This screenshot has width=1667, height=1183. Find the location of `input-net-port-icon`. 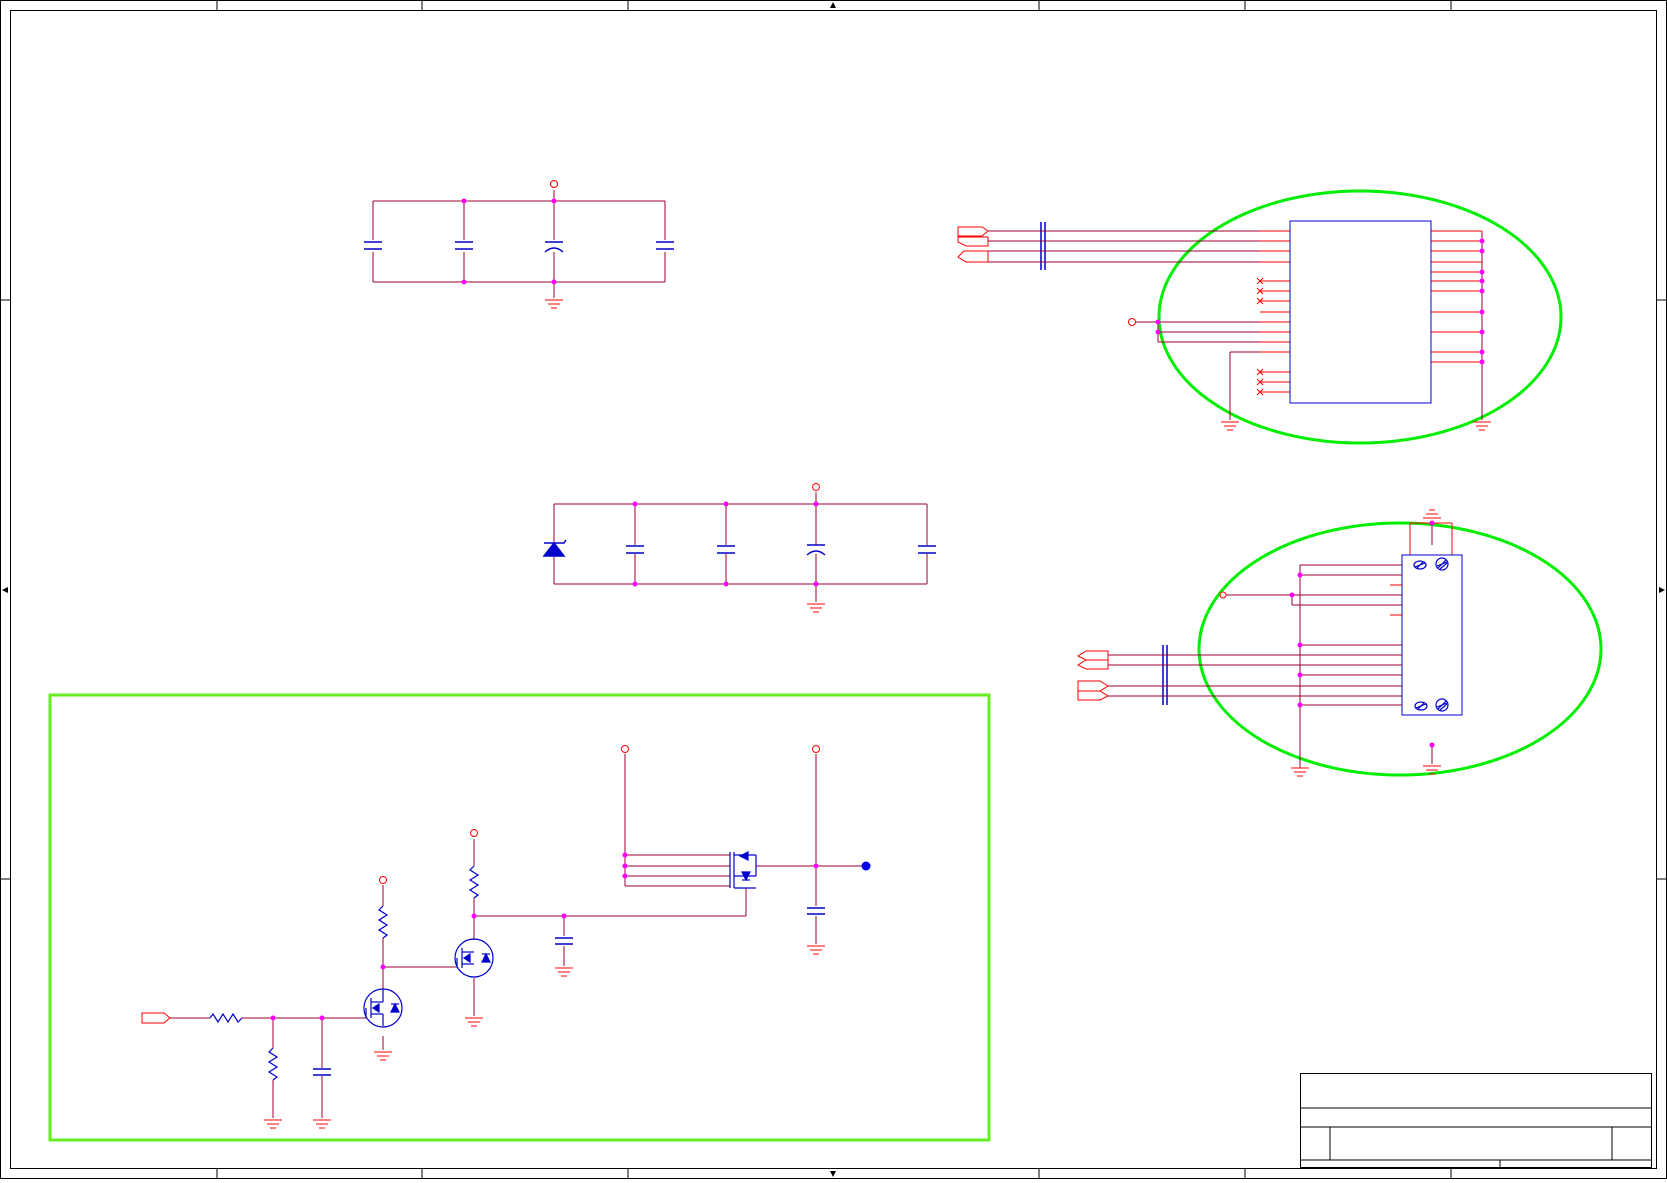

input-net-port-icon is located at coordinates (156, 1018).